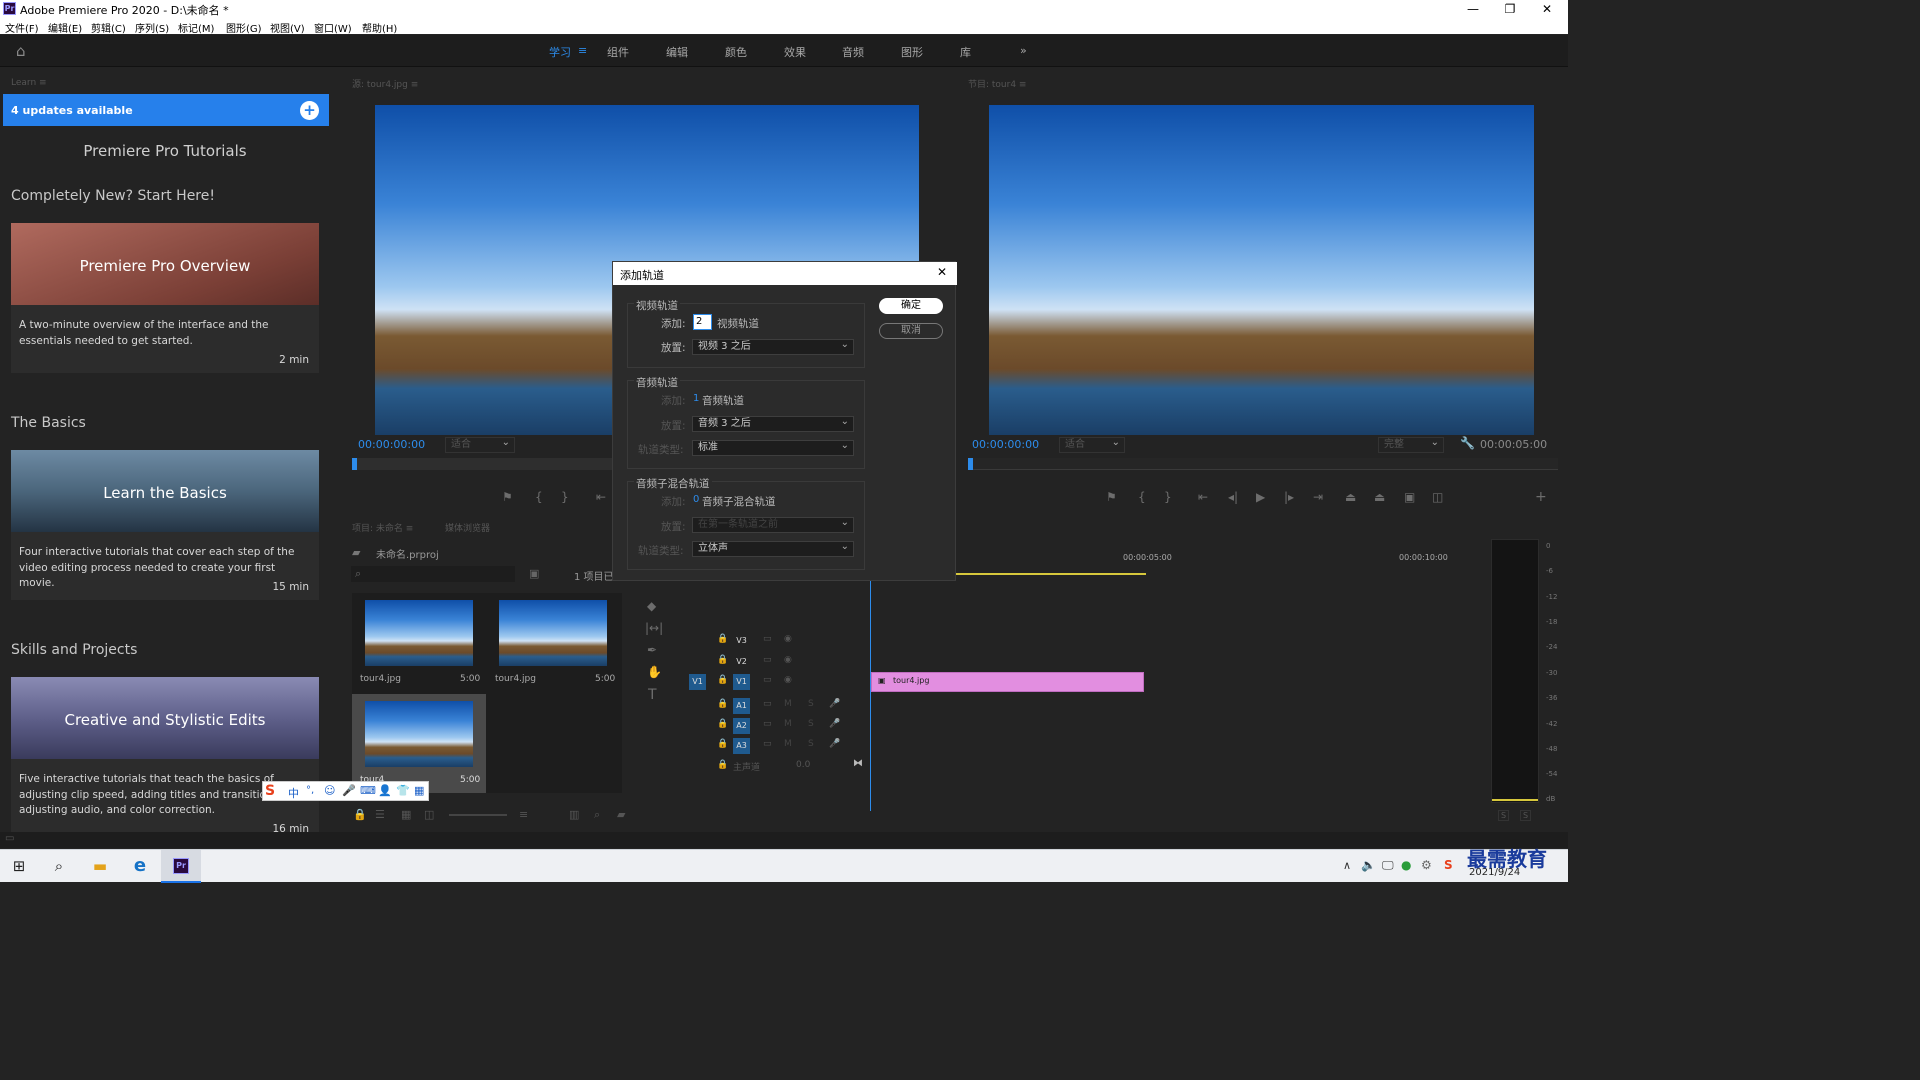 Image resolution: width=1920 pixels, height=1080 pixels. Describe the element at coordinates (911, 331) in the screenshot. I see `cancel-button: 取消` at that location.